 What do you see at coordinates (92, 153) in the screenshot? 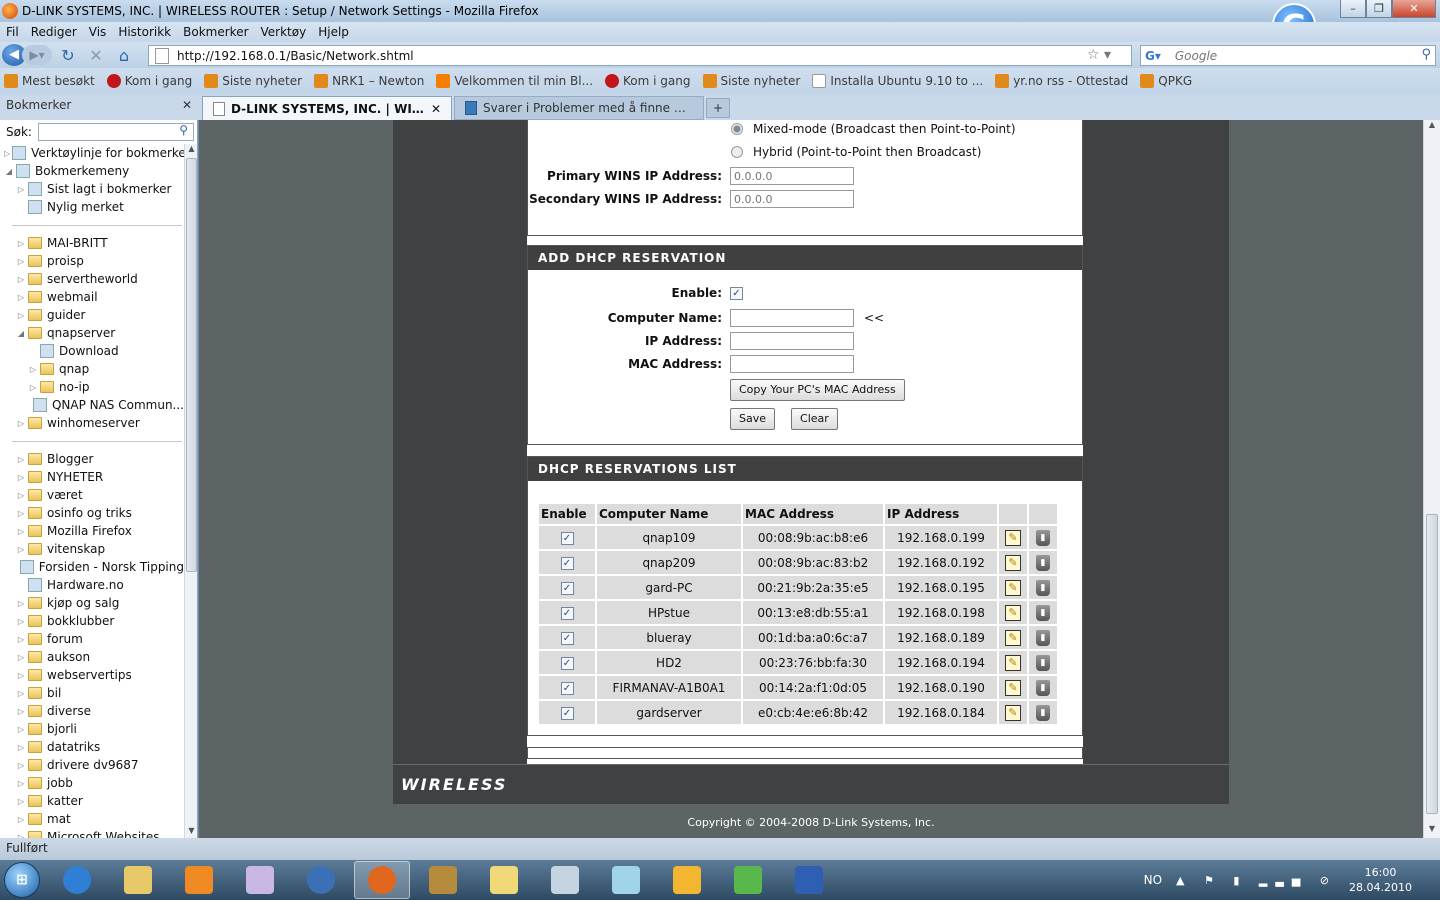
I see `sidebar-item: ▷ Verktøylinje for bokmerker` at bounding box center [92, 153].